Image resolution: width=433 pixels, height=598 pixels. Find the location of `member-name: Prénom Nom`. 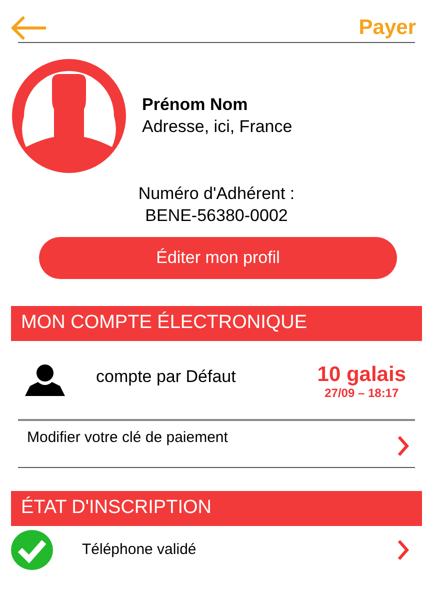

member-name: Prénom Nom is located at coordinates (195, 105).